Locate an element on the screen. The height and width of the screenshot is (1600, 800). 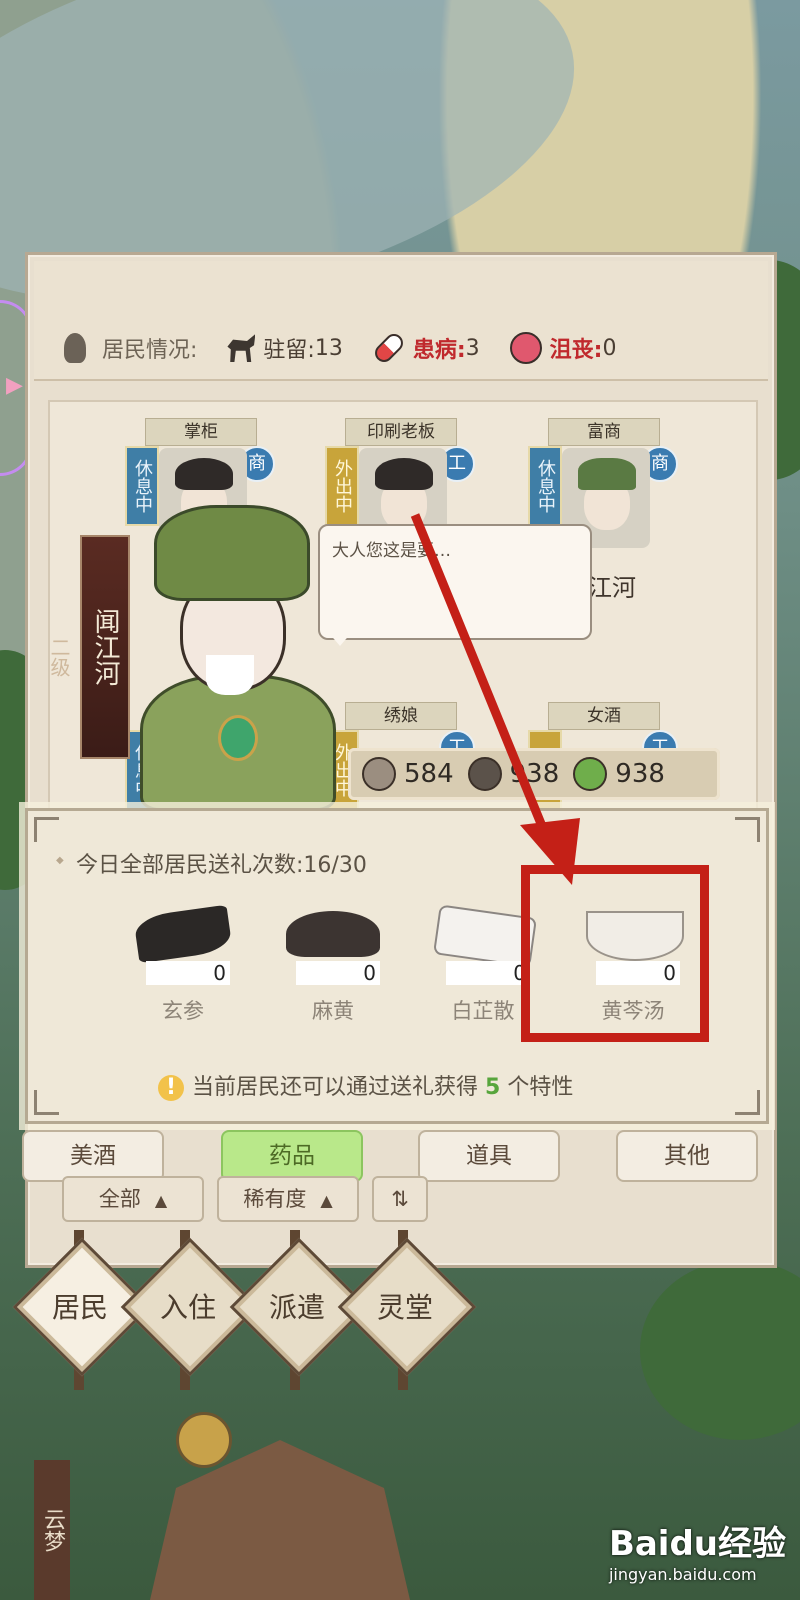
tree is located at coordinates (720, 1350).